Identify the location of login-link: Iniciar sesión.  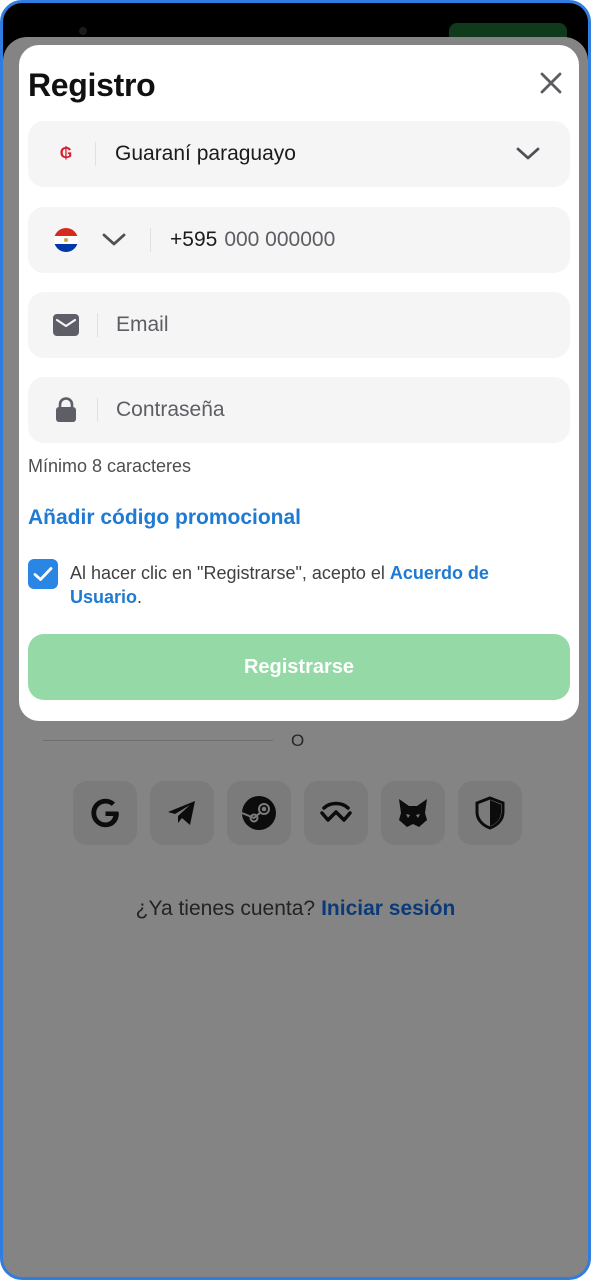
(388, 908).